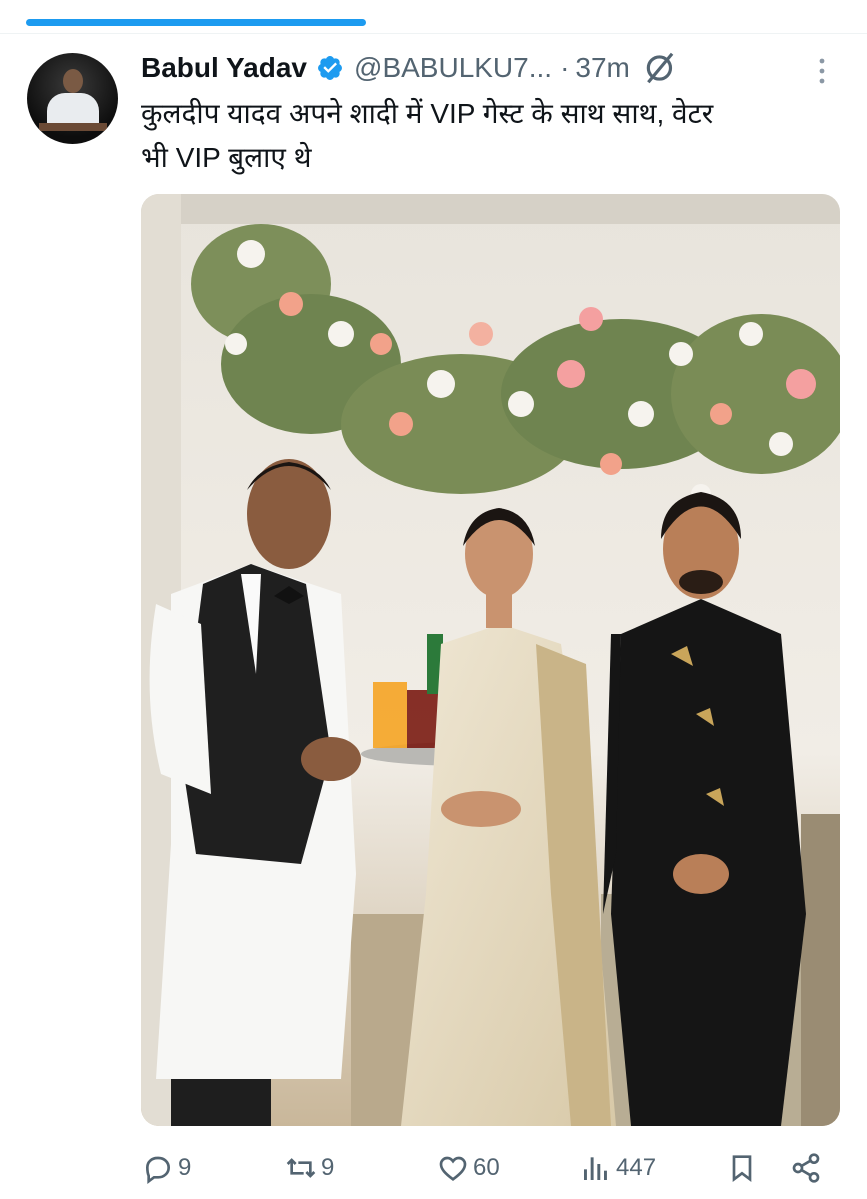 The height and width of the screenshot is (1199, 867). I want to click on repost-icon, so click(301, 1168).